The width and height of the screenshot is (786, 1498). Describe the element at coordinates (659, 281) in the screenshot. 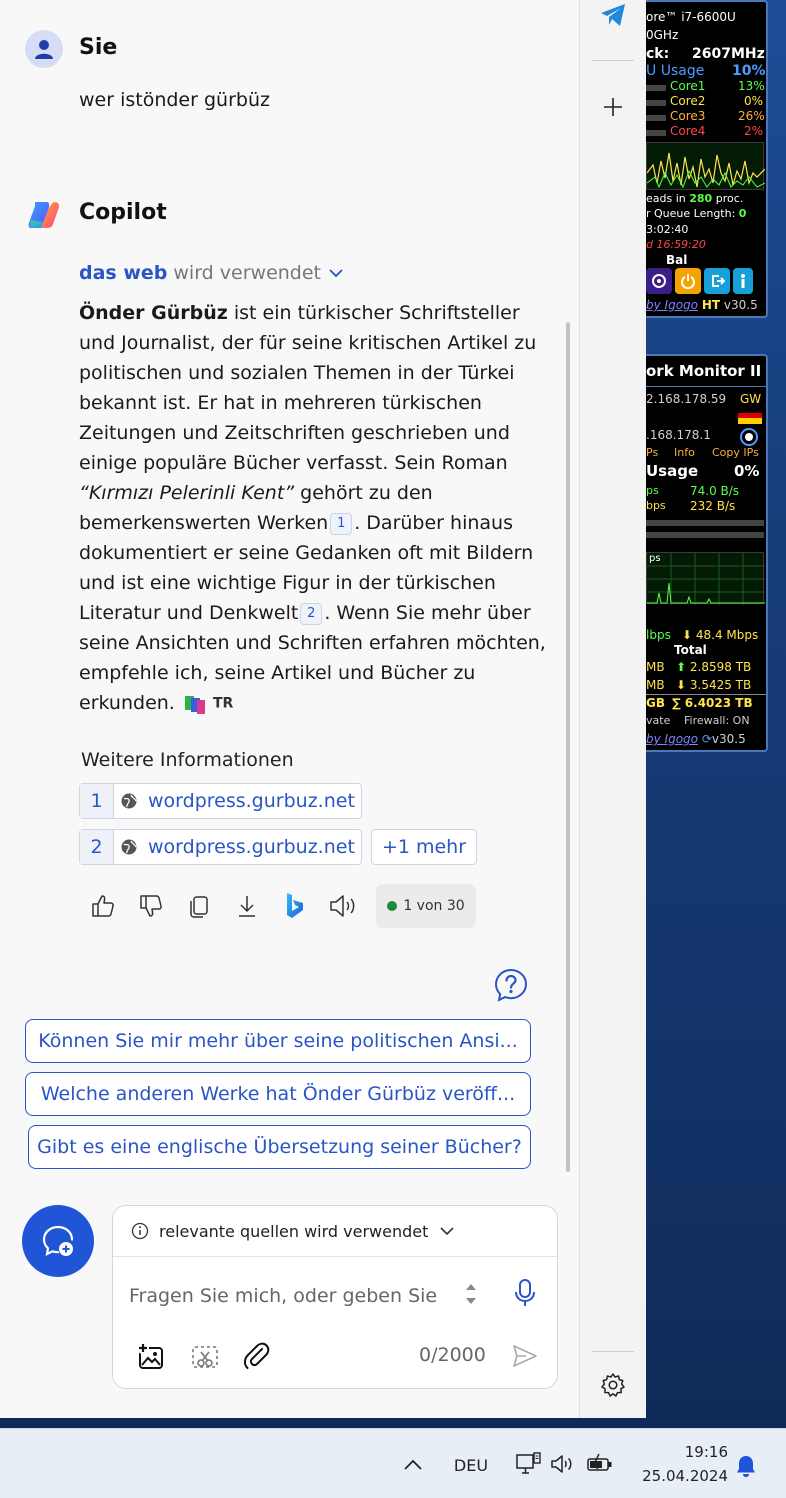

I see `power-plan-icon` at that location.